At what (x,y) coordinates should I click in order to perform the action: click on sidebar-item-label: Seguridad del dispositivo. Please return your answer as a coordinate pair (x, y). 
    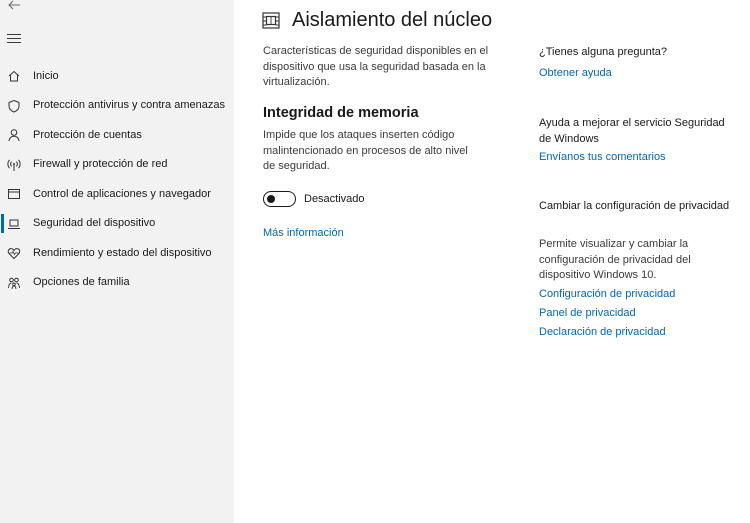
    Looking at the image, I should click on (94, 223).